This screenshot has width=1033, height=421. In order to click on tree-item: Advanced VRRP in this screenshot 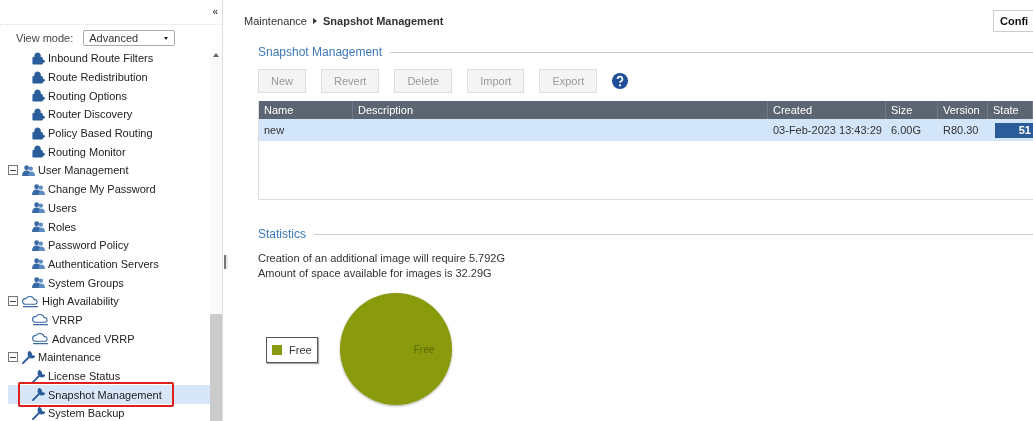, I will do `click(109, 338)`.